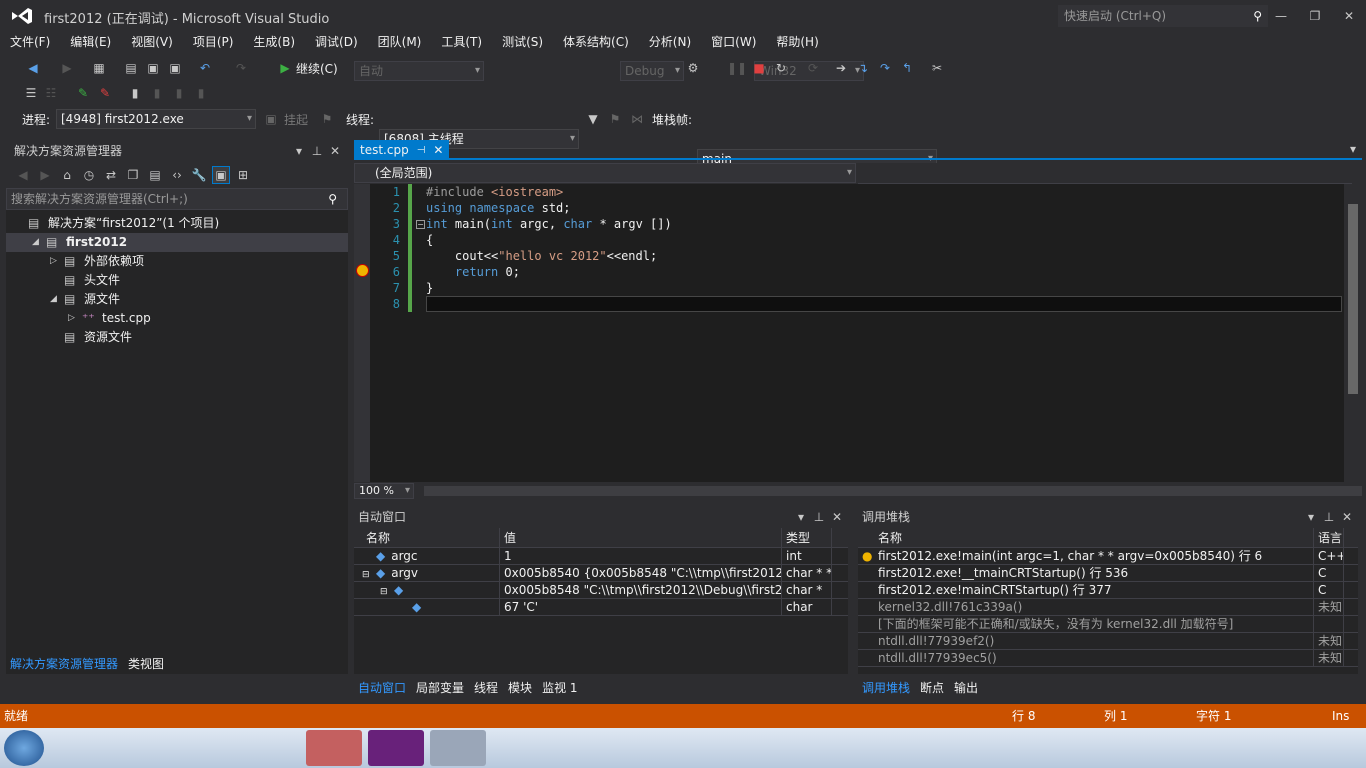  Describe the element at coordinates (133, 175) in the screenshot. I see `collapse-all-icon: ❐` at that location.